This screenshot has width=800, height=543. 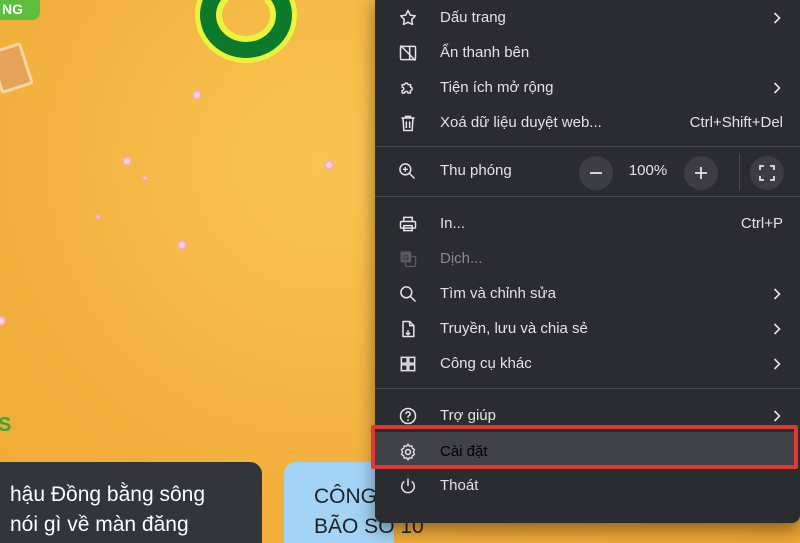 I want to click on fullscreen-icon, so click(x=767, y=173).